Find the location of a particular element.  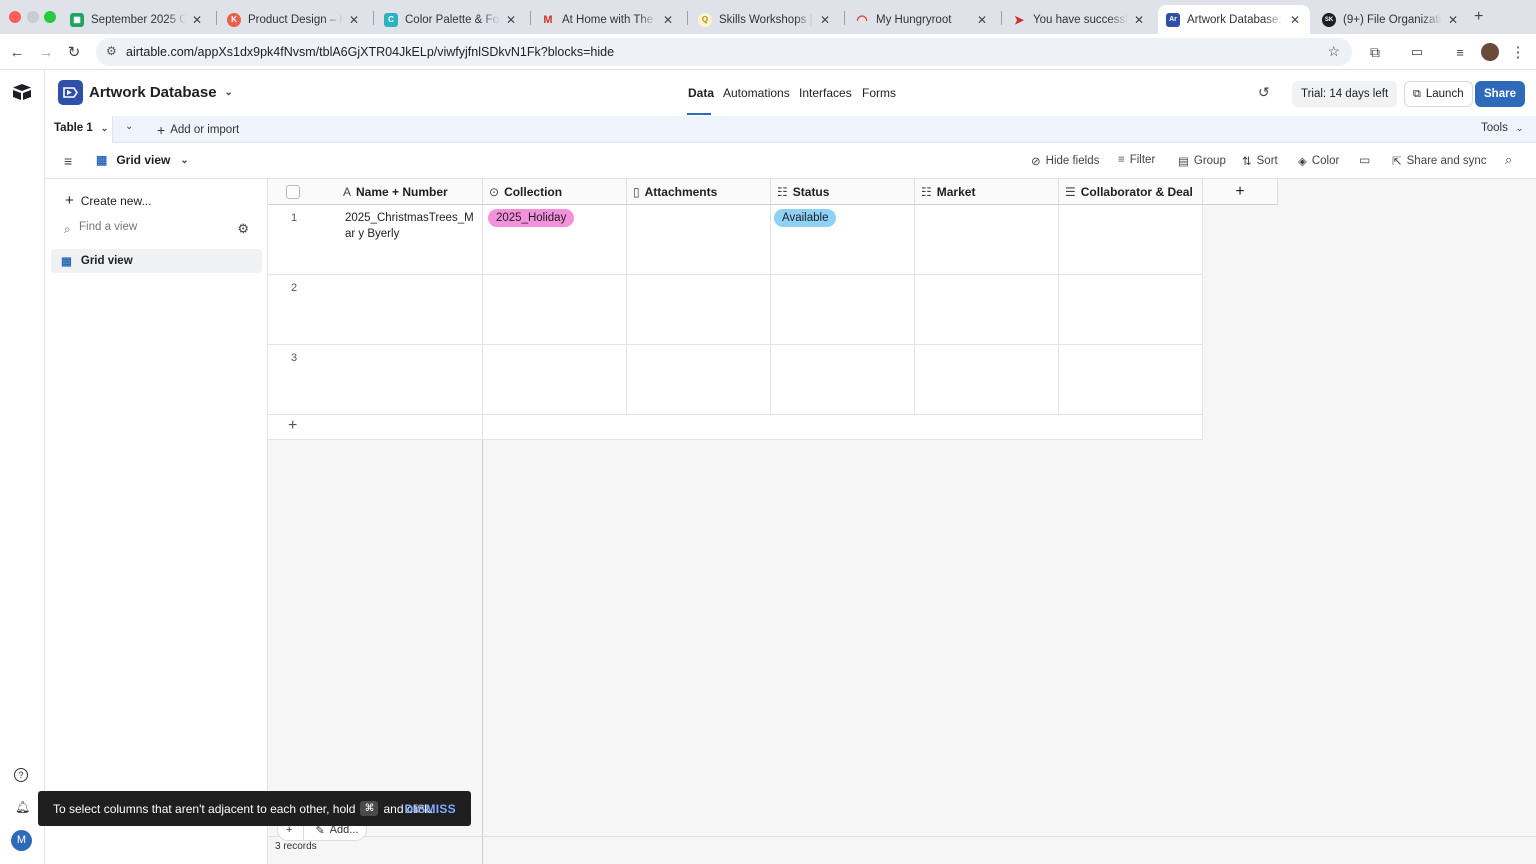

sidebar-item-grid-view: ▦ Grid view is located at coordinates (156, 261).